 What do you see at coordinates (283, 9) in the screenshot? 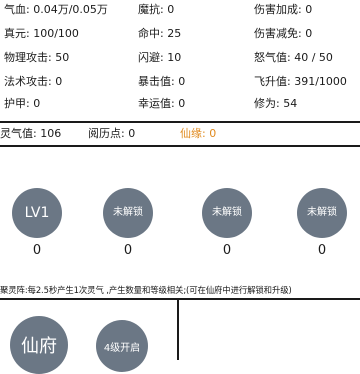
I see `stat-shanghai-jiacheng: 伤害加成: 0` at bounding box center [283, 9].